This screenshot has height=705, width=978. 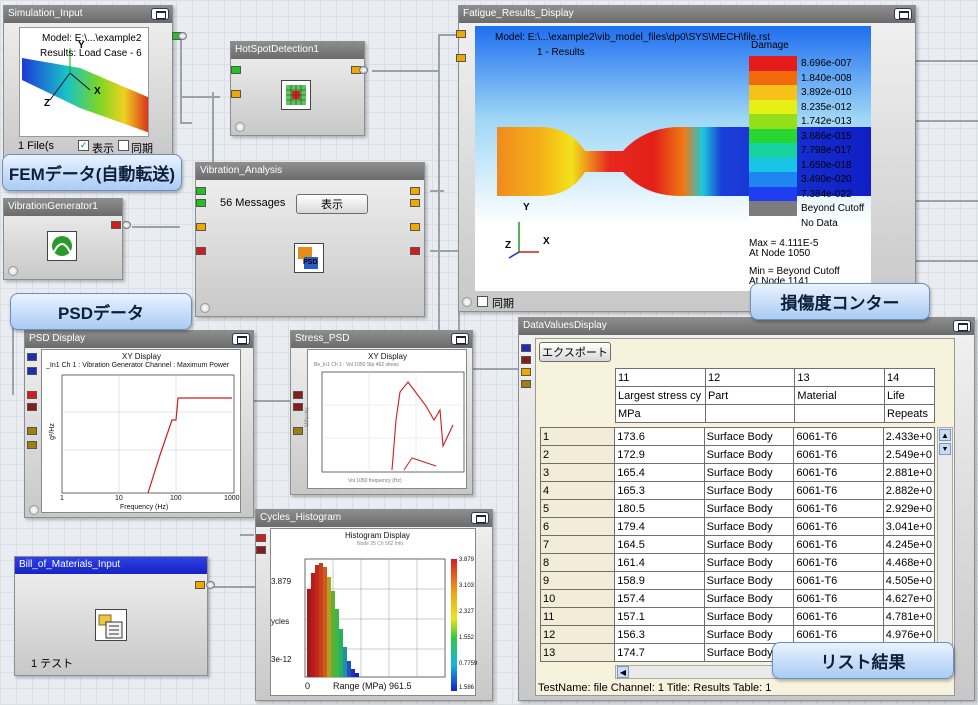 What do you see at coordinates (577, 616) in the screenshot?
I see `row-number: 11` at bounding box center [577, 616].